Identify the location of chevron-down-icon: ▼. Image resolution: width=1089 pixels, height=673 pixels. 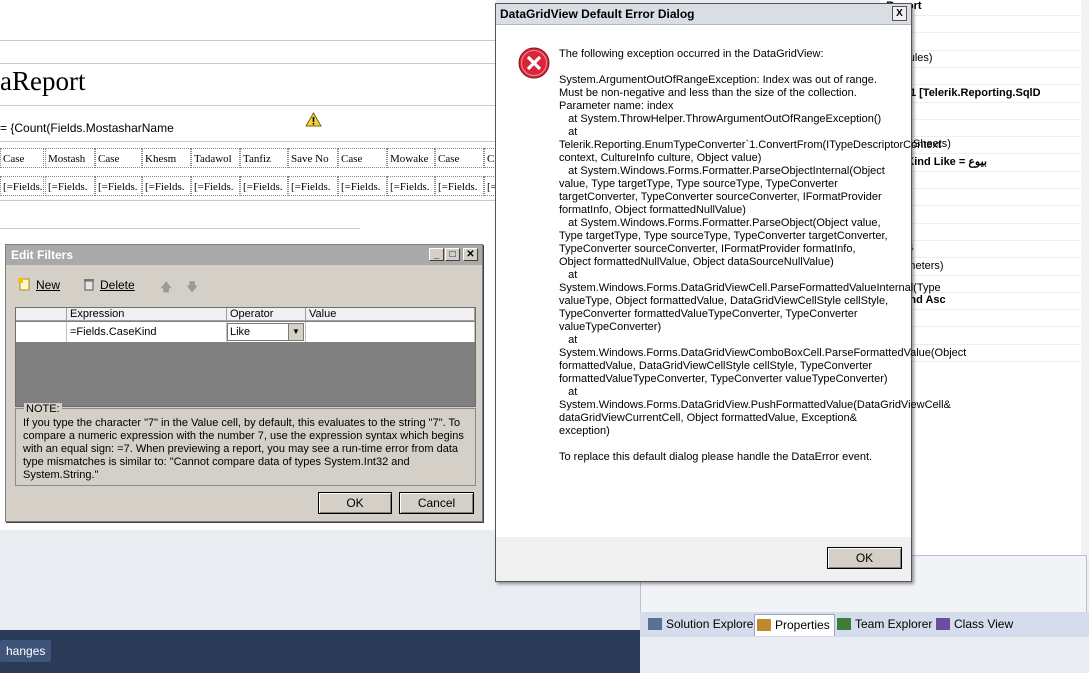
(295, 332).